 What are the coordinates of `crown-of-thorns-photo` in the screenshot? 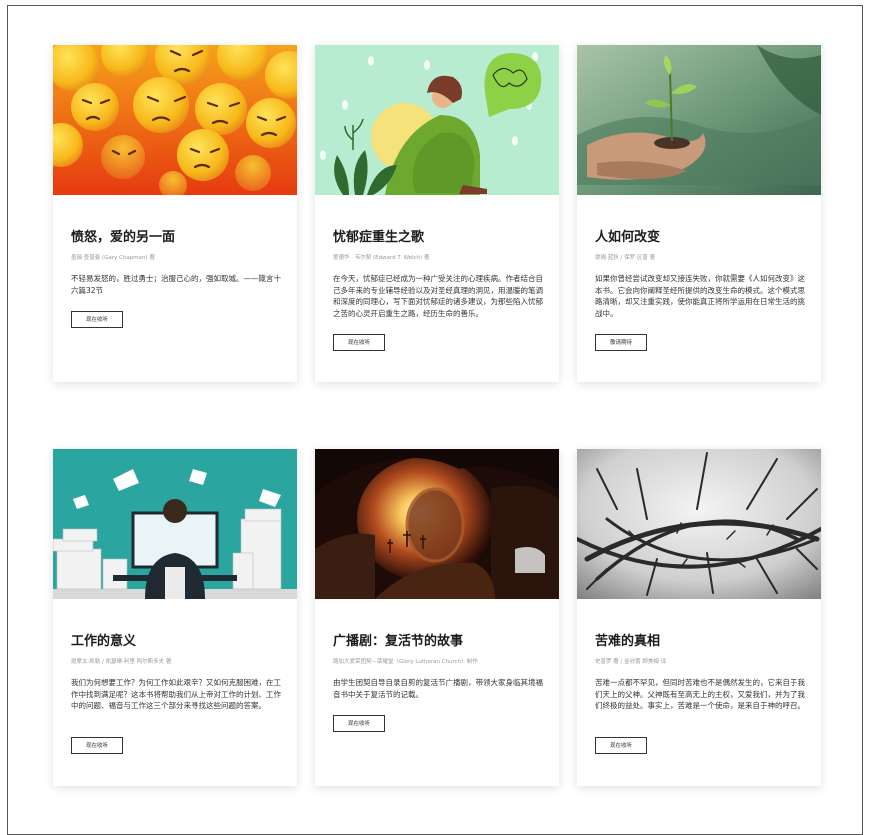 It's located at (699, 524).